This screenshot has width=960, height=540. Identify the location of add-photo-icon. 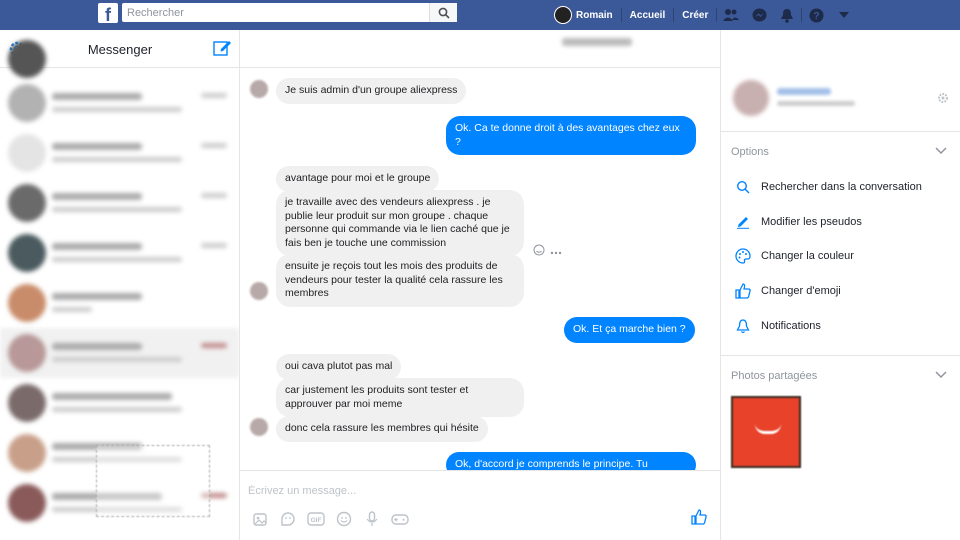
(260, 519).